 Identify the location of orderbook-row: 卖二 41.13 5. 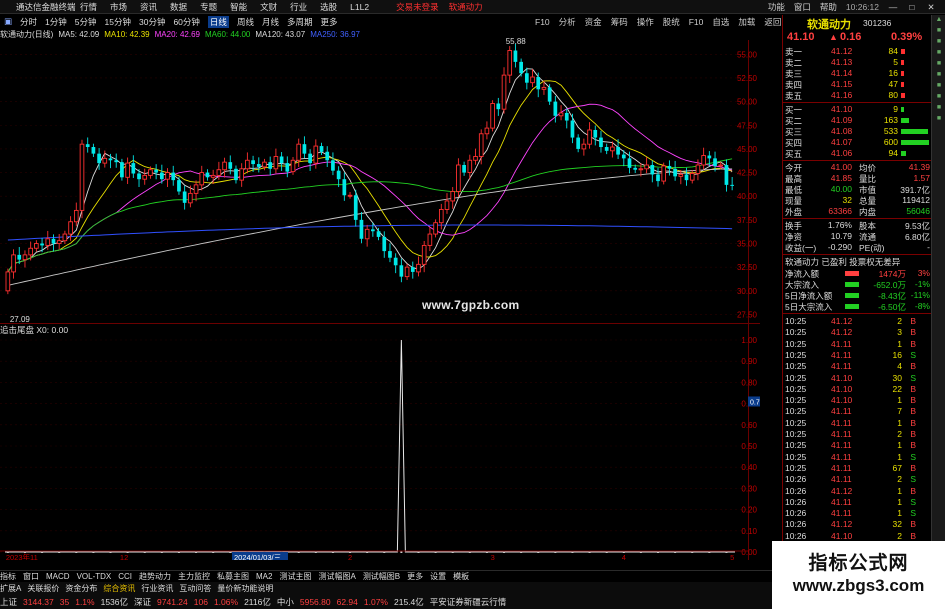
(857, 62).